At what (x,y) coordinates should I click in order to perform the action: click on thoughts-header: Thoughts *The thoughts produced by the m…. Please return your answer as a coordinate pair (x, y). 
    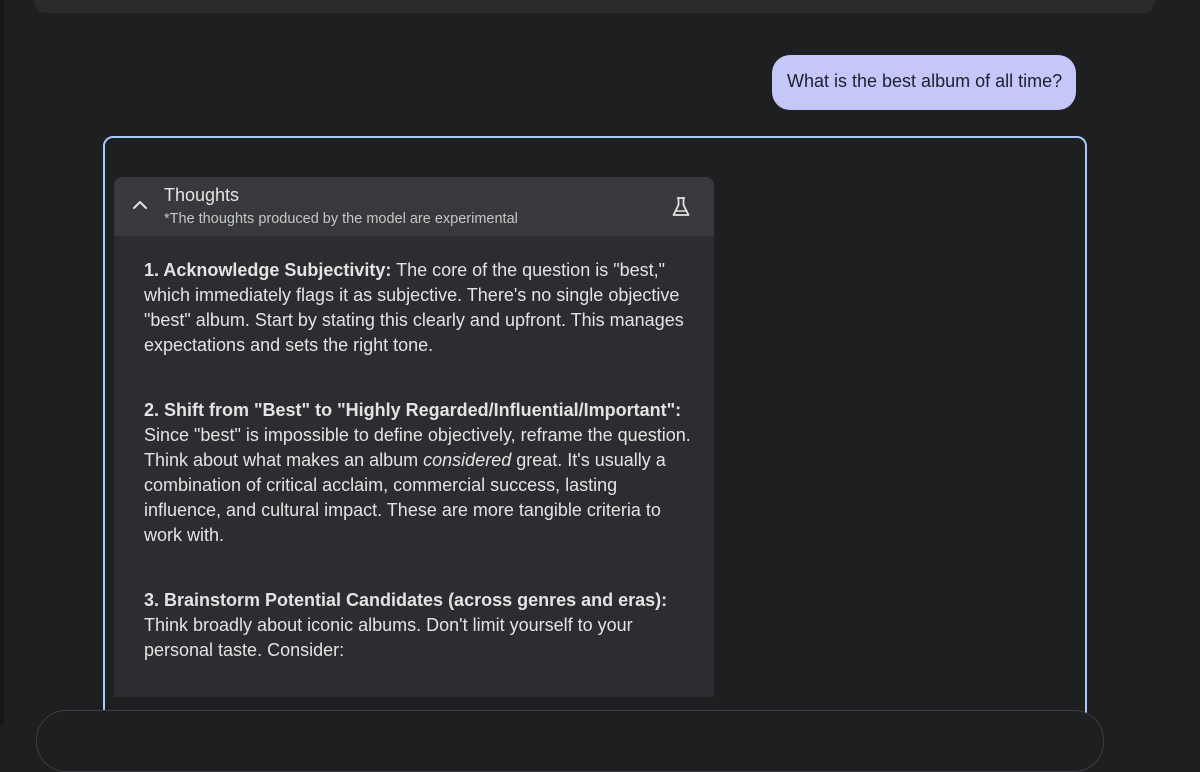
    Looking at the image, I should click on (414, 206).